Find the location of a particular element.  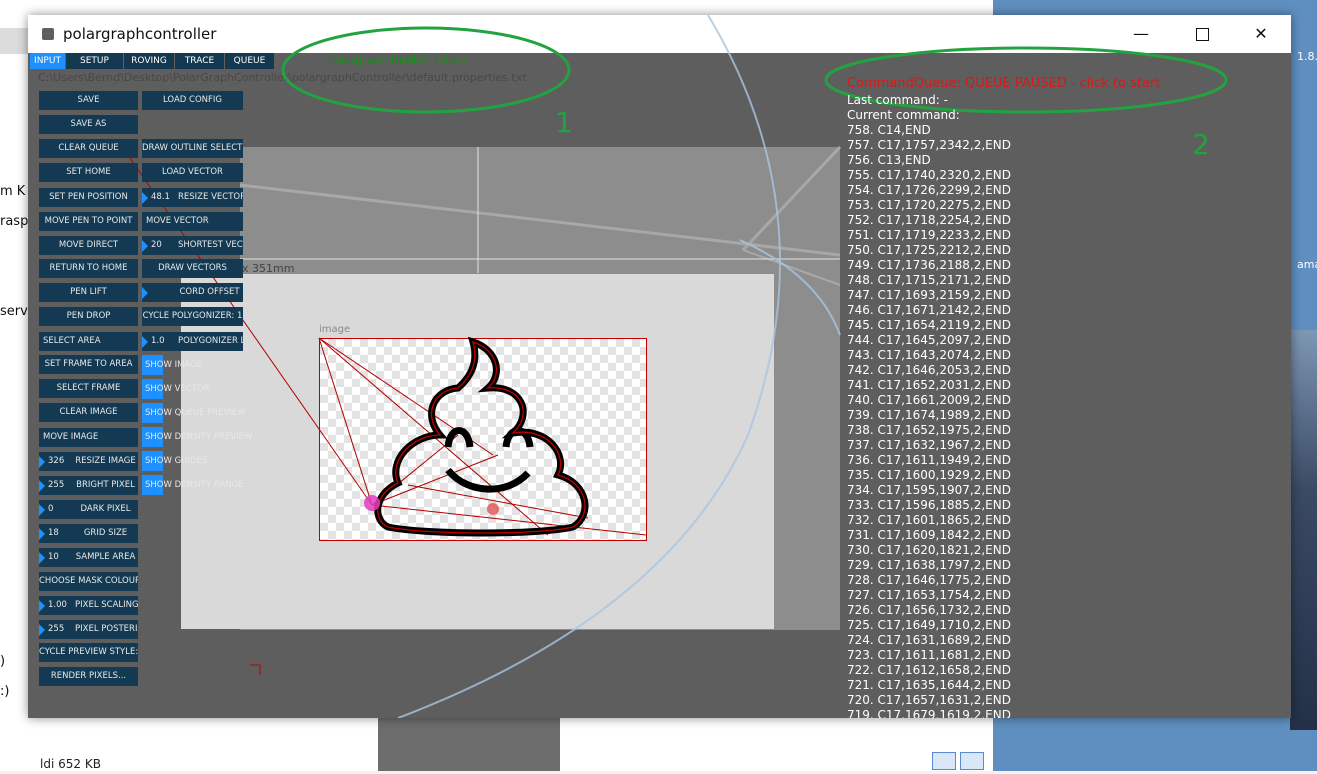

set-frame-to-area-button: SET FRAME TO AREA is located at coordinates (88, 364).